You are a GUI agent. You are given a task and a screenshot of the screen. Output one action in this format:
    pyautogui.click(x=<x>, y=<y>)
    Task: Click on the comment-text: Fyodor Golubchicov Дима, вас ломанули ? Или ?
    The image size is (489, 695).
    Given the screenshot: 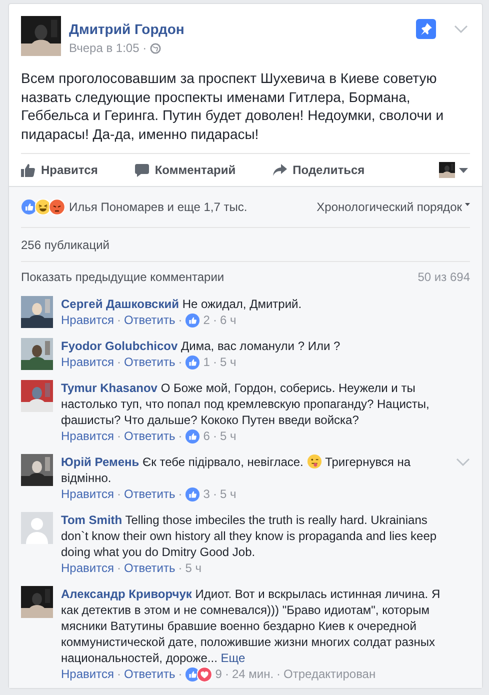 What is the action you would take?
    pyautogui.click(x=201, y=346)
    